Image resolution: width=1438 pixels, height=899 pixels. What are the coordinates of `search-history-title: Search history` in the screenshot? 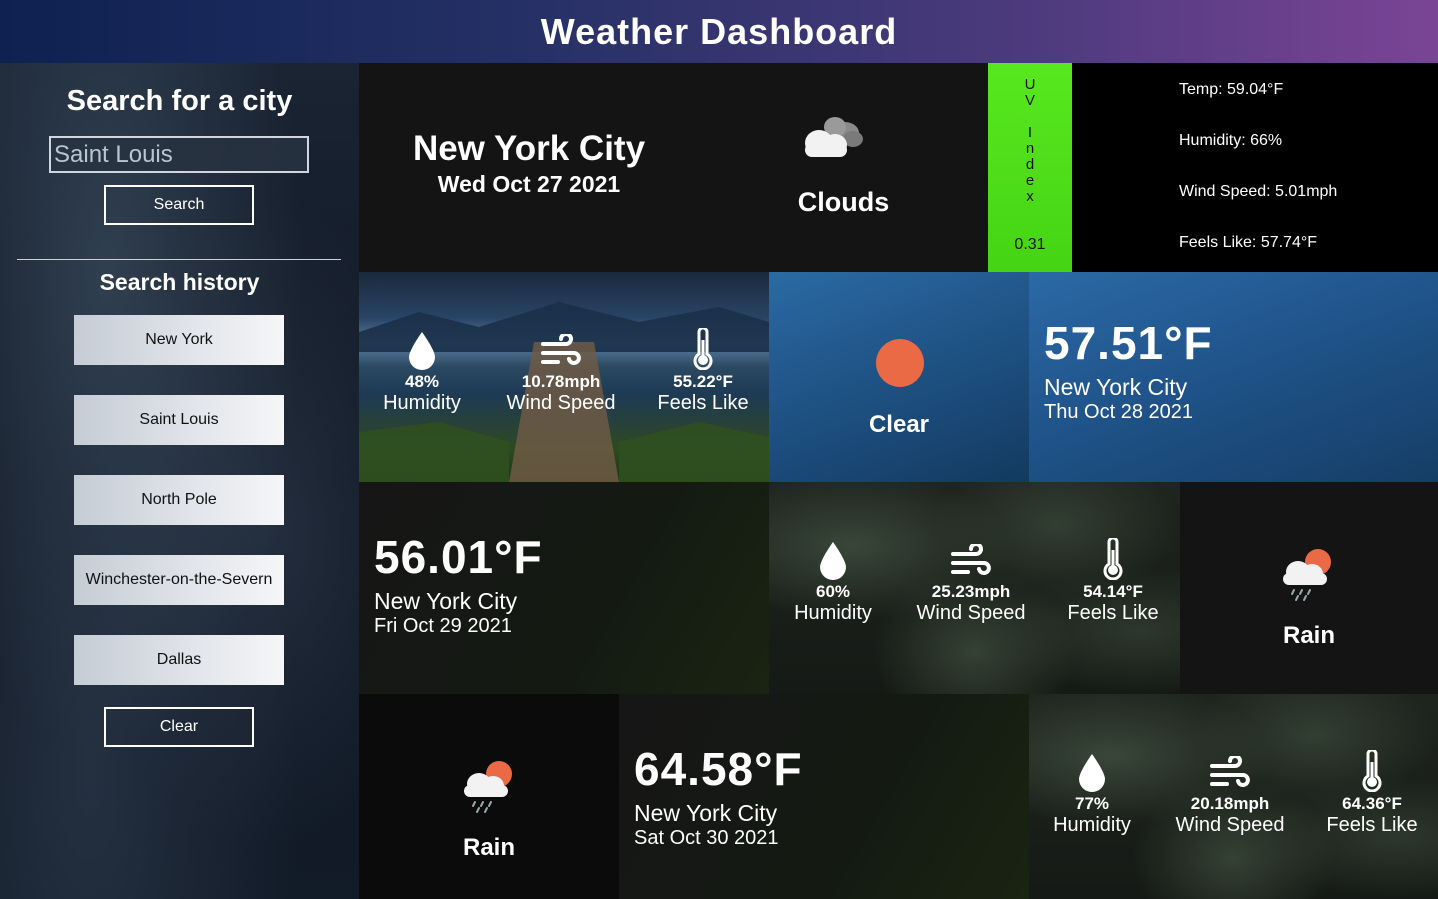 It's located at (179, 282).